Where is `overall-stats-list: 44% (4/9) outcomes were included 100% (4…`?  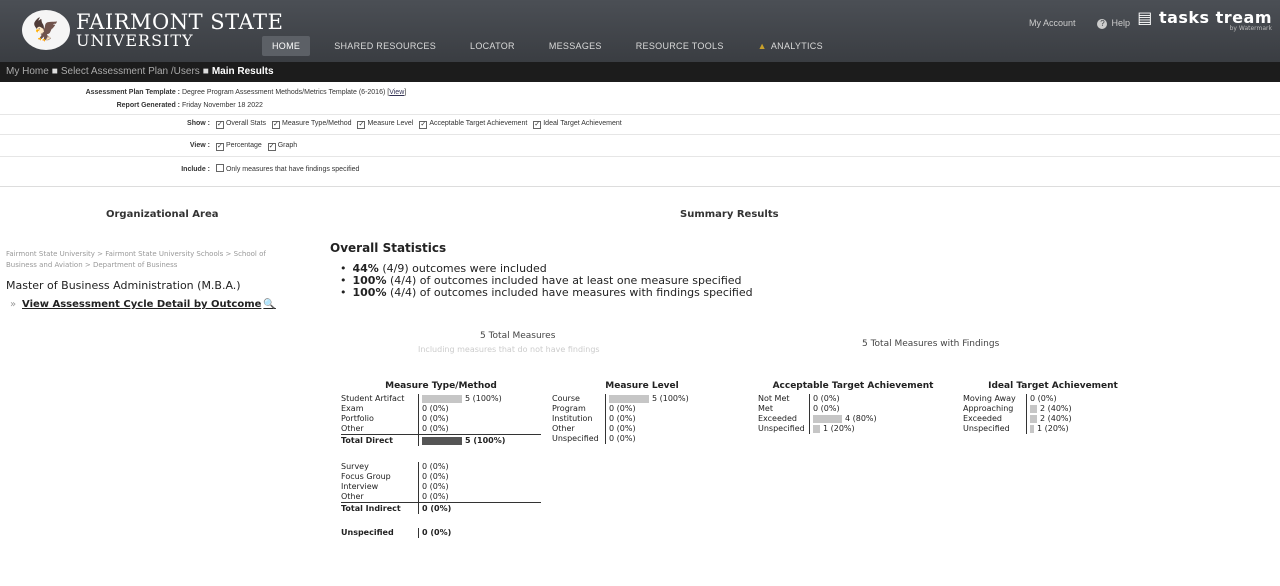
overall-stats-list: 44% (4/9) outcomes were included 100% (4… is located at coordinates (546, 281).